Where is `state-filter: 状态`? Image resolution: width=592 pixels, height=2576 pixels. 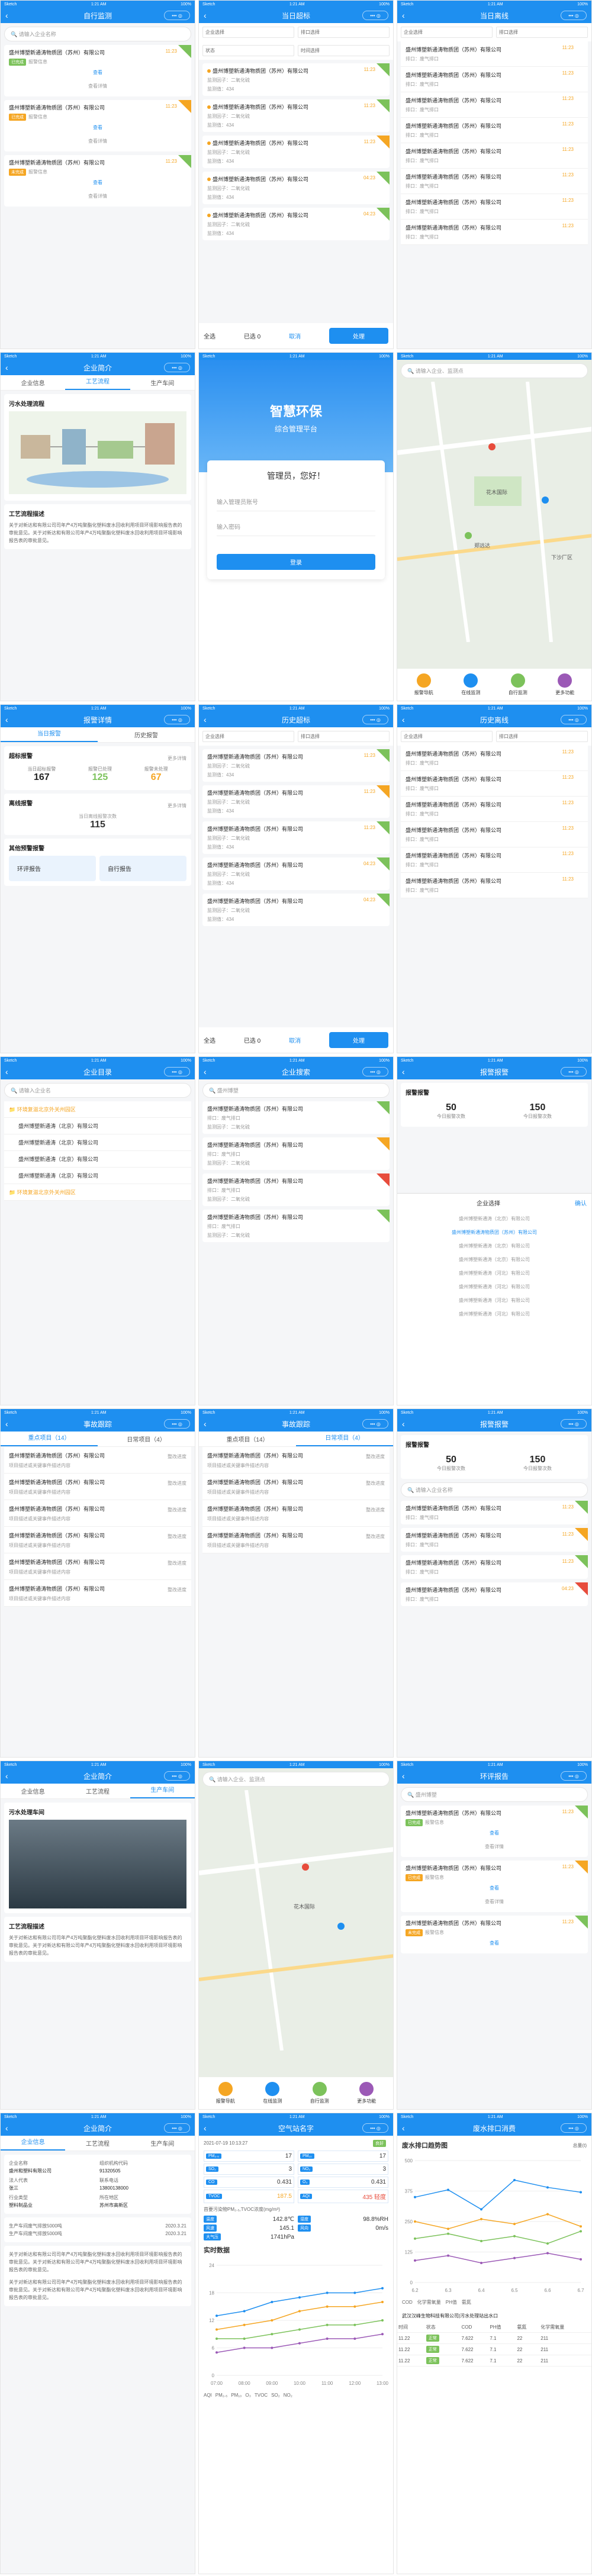
state-filter: 状态 is located at coordinates (248, 50).